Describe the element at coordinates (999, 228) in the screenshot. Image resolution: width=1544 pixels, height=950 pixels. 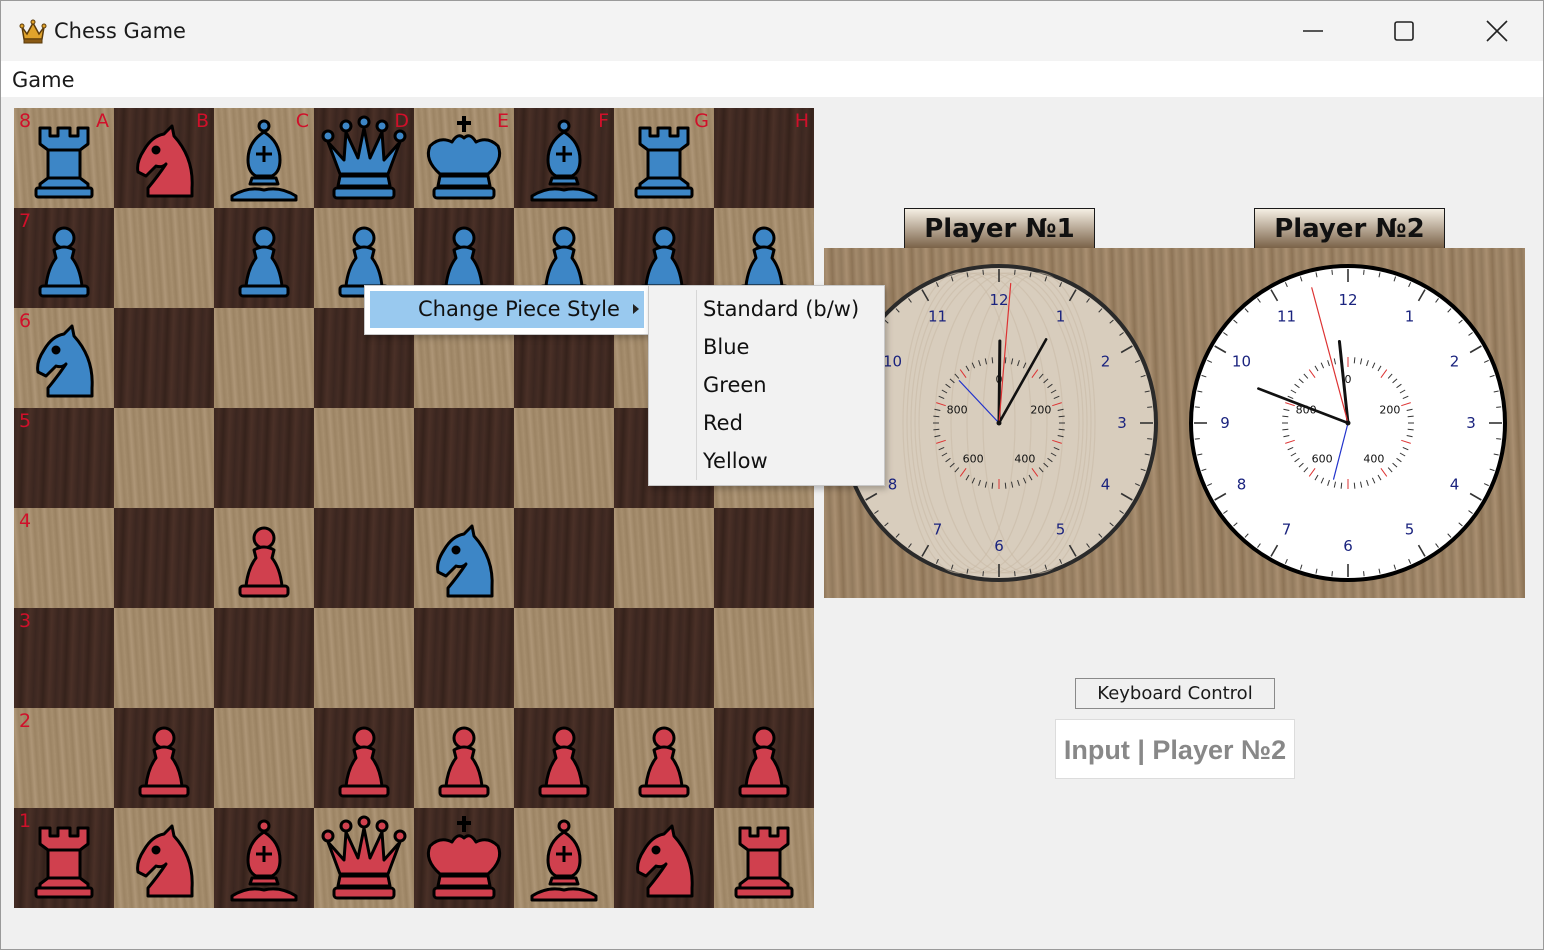
I see `player-1-label: Player №1` at that location.